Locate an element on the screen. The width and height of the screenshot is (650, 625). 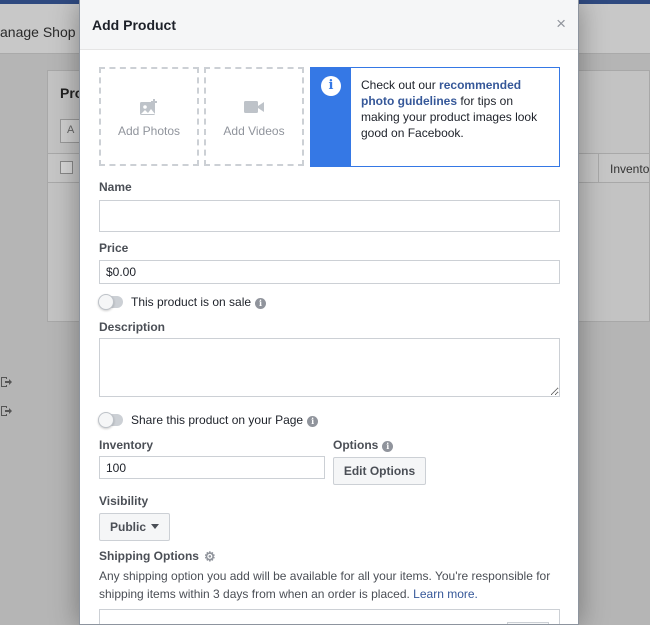
background-inventory-column: Invento is located at coordinates (630, 169).